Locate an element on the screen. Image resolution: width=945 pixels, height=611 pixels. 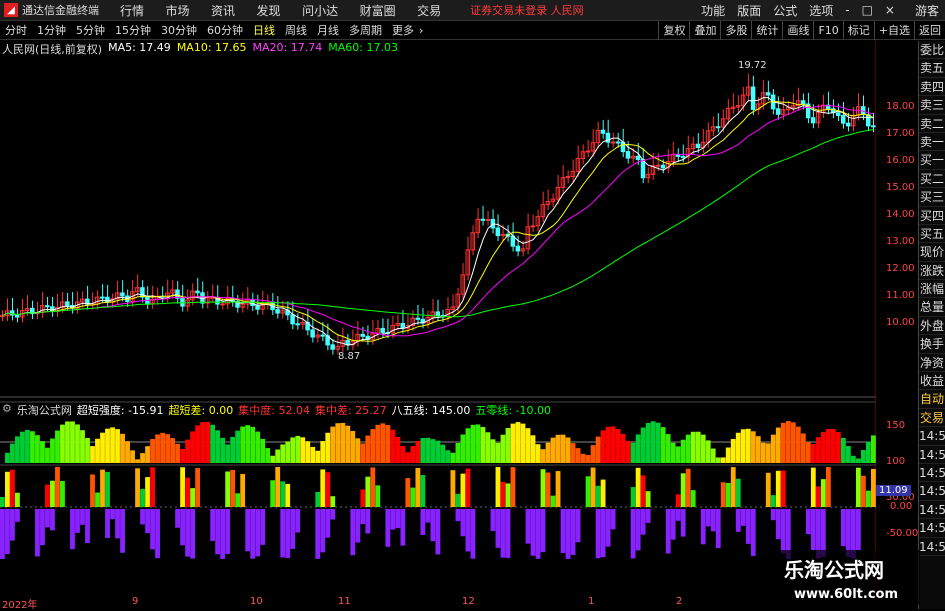
date-tick: 11 is located at coordinates (344, 601).